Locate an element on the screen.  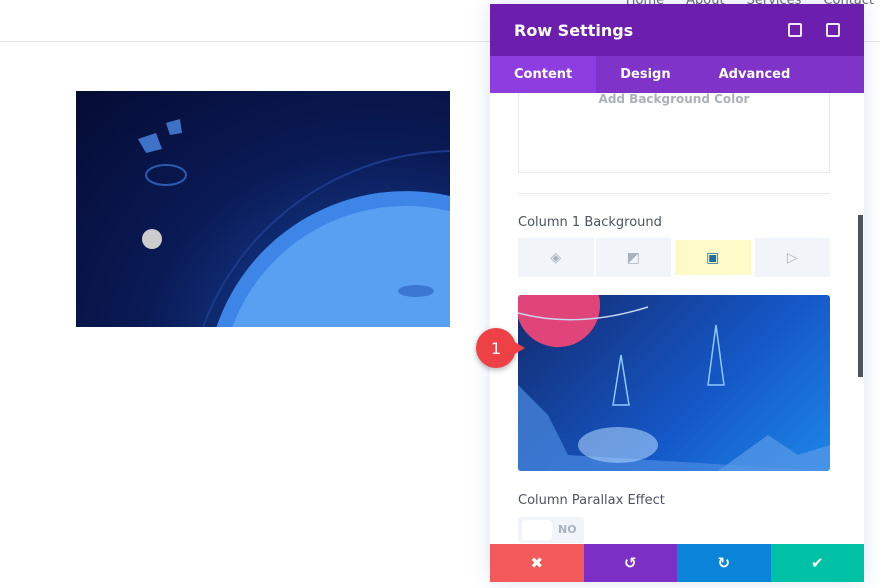
close-icon: ✖ is located at coordinates (537, 563).